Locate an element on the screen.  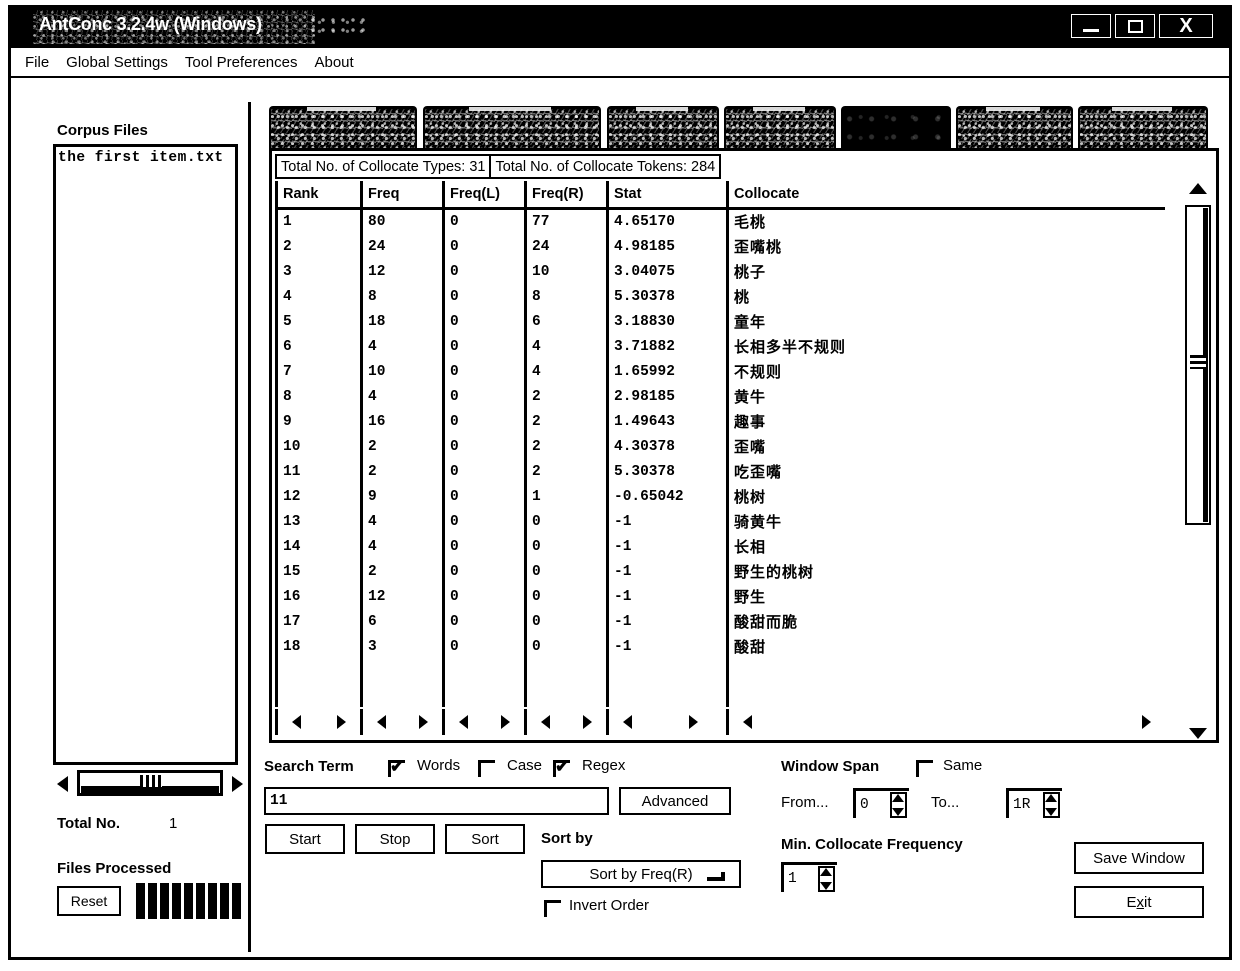
column-header-rank: Rank is located at coordinates (317, 194).